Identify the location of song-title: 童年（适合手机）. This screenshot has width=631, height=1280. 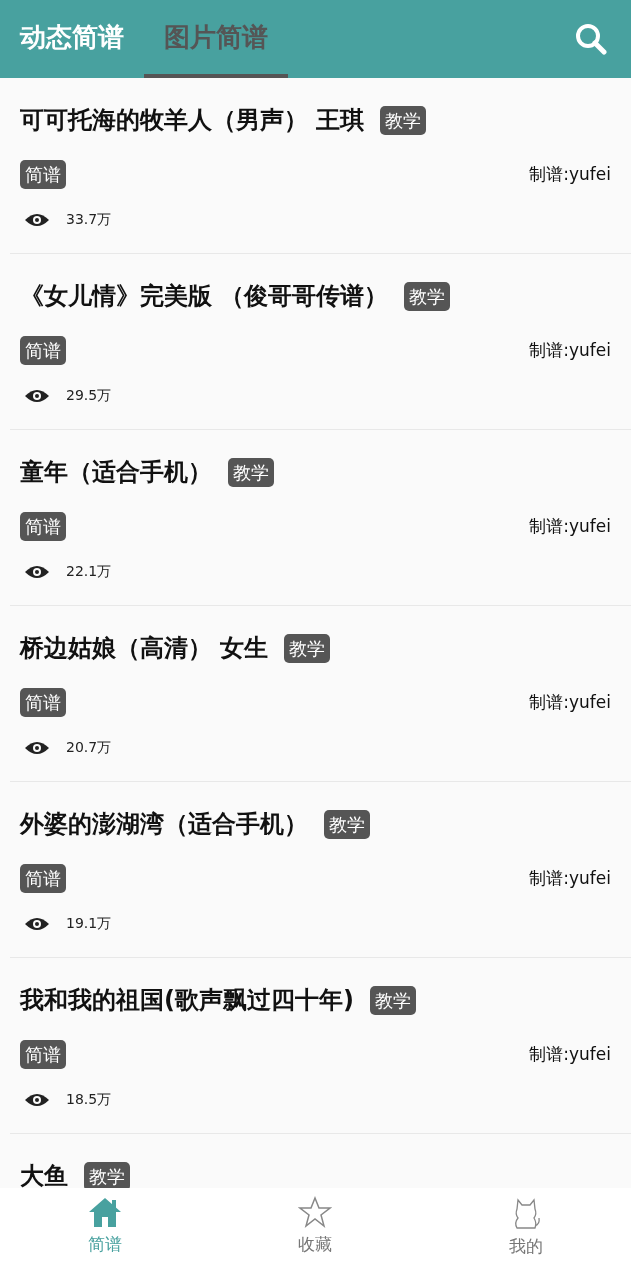
(116, 472).